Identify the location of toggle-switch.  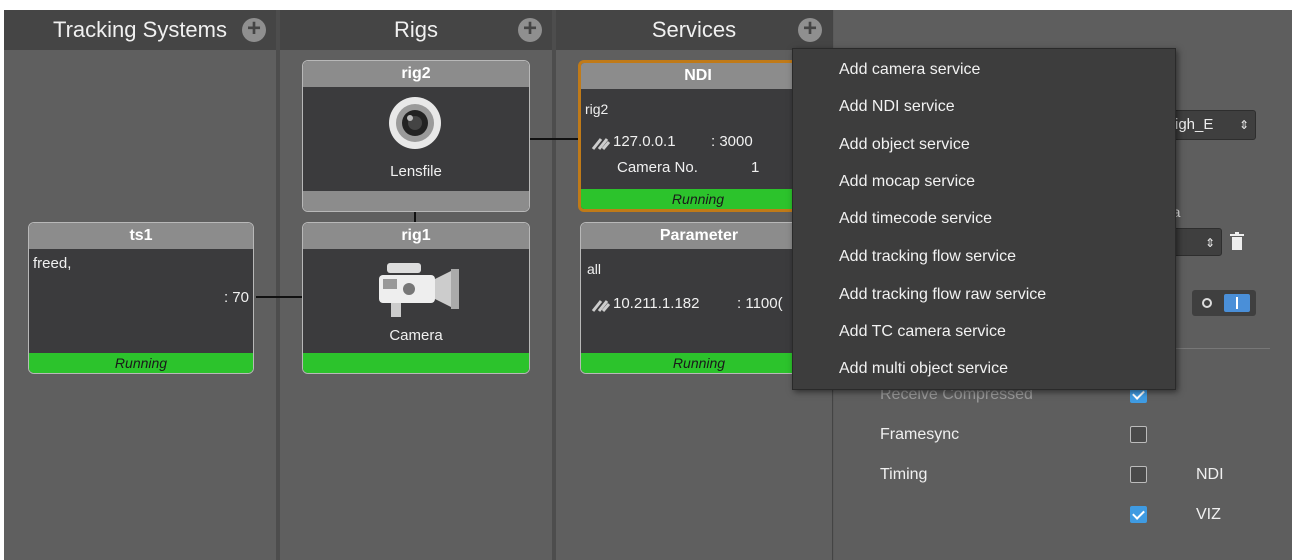
(1224, 303).